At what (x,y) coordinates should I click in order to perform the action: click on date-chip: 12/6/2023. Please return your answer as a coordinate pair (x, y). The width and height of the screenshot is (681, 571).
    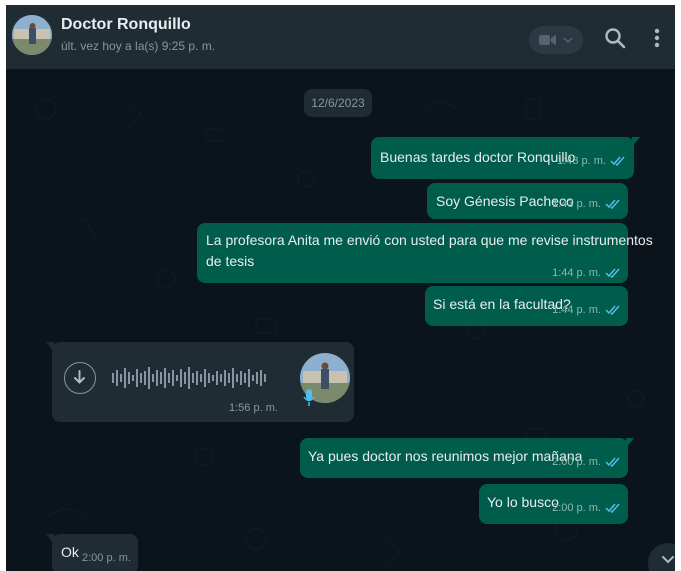
    Looking at the image, I should click on (338, 103).